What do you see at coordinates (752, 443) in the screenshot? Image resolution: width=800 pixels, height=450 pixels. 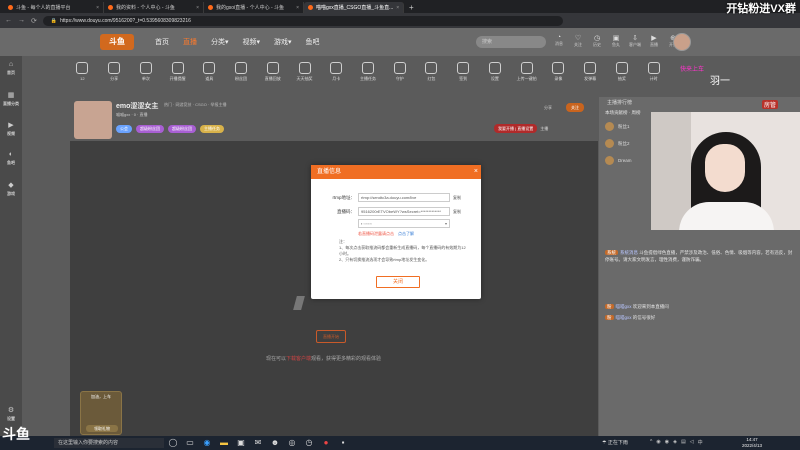 I see `taskbar-clock: 14:47 2022/4/13` at bounding box center [752, 443].